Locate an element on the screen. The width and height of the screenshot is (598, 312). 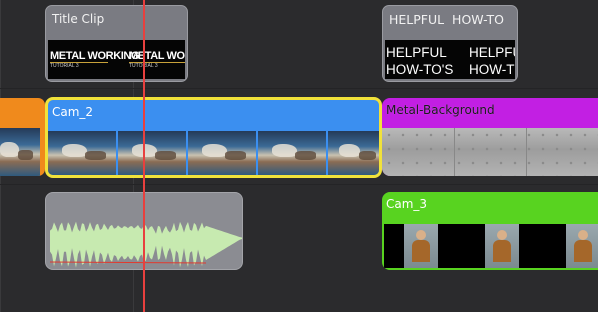
thumbnail-text: HELPFU is located at coordinates (492, 52).